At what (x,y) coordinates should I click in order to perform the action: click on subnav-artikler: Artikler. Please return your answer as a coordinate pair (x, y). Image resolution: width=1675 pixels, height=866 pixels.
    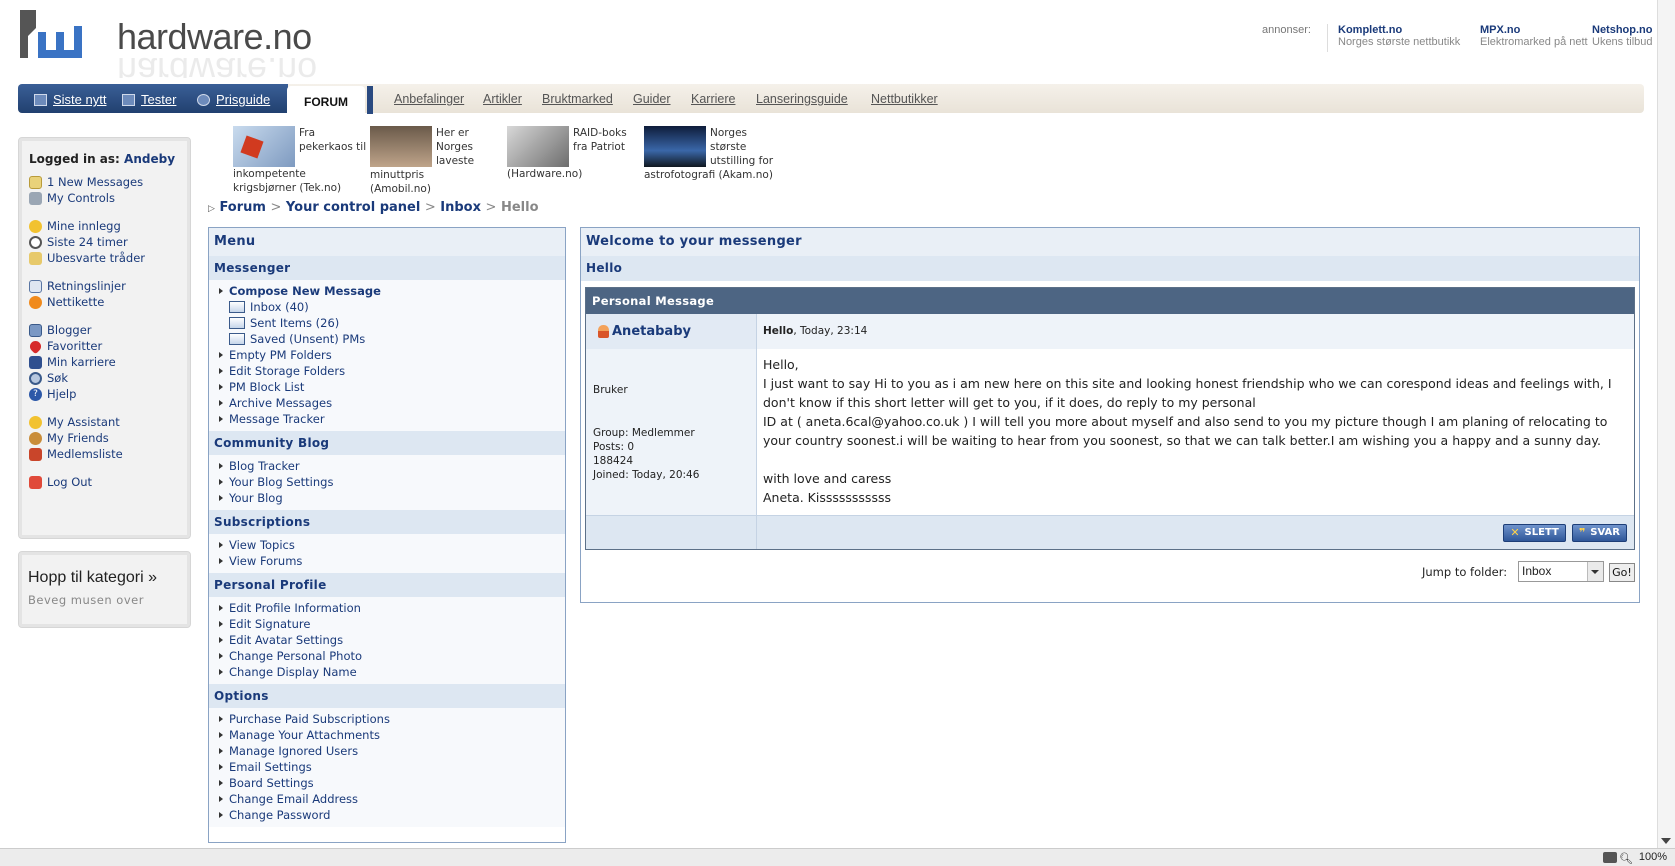
    Looking at the image, I should click on (502, 99).